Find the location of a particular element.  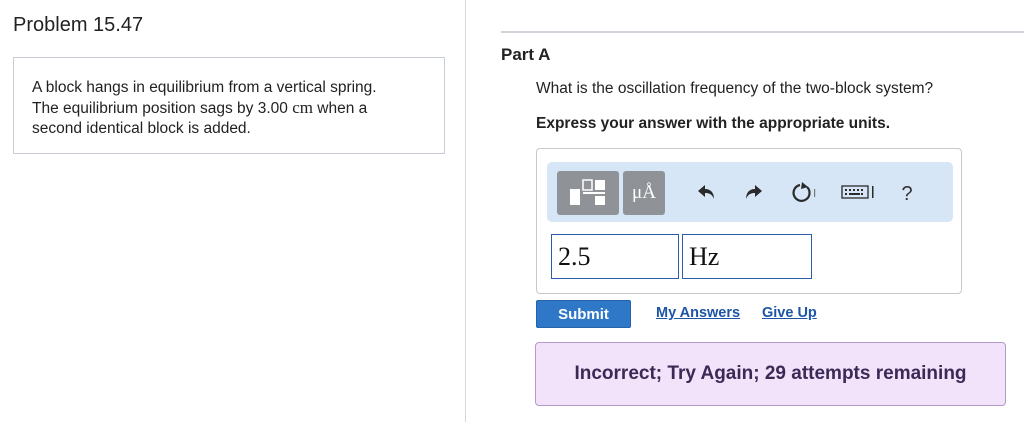

units-button: μÅ is located at coordinates (644, 193).